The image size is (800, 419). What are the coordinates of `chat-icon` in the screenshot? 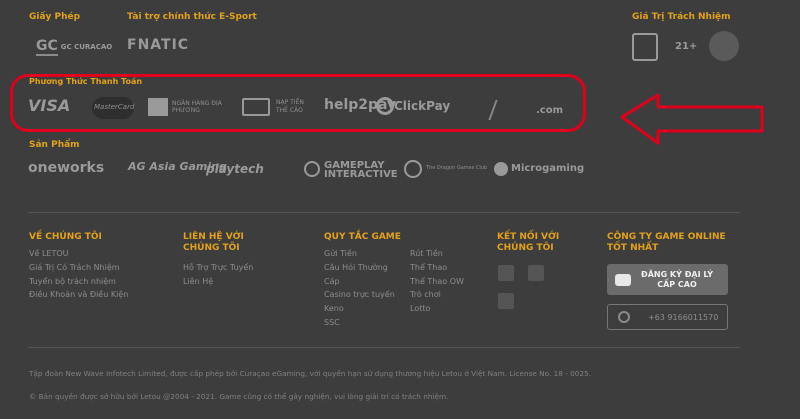 It's located at (536, 273).